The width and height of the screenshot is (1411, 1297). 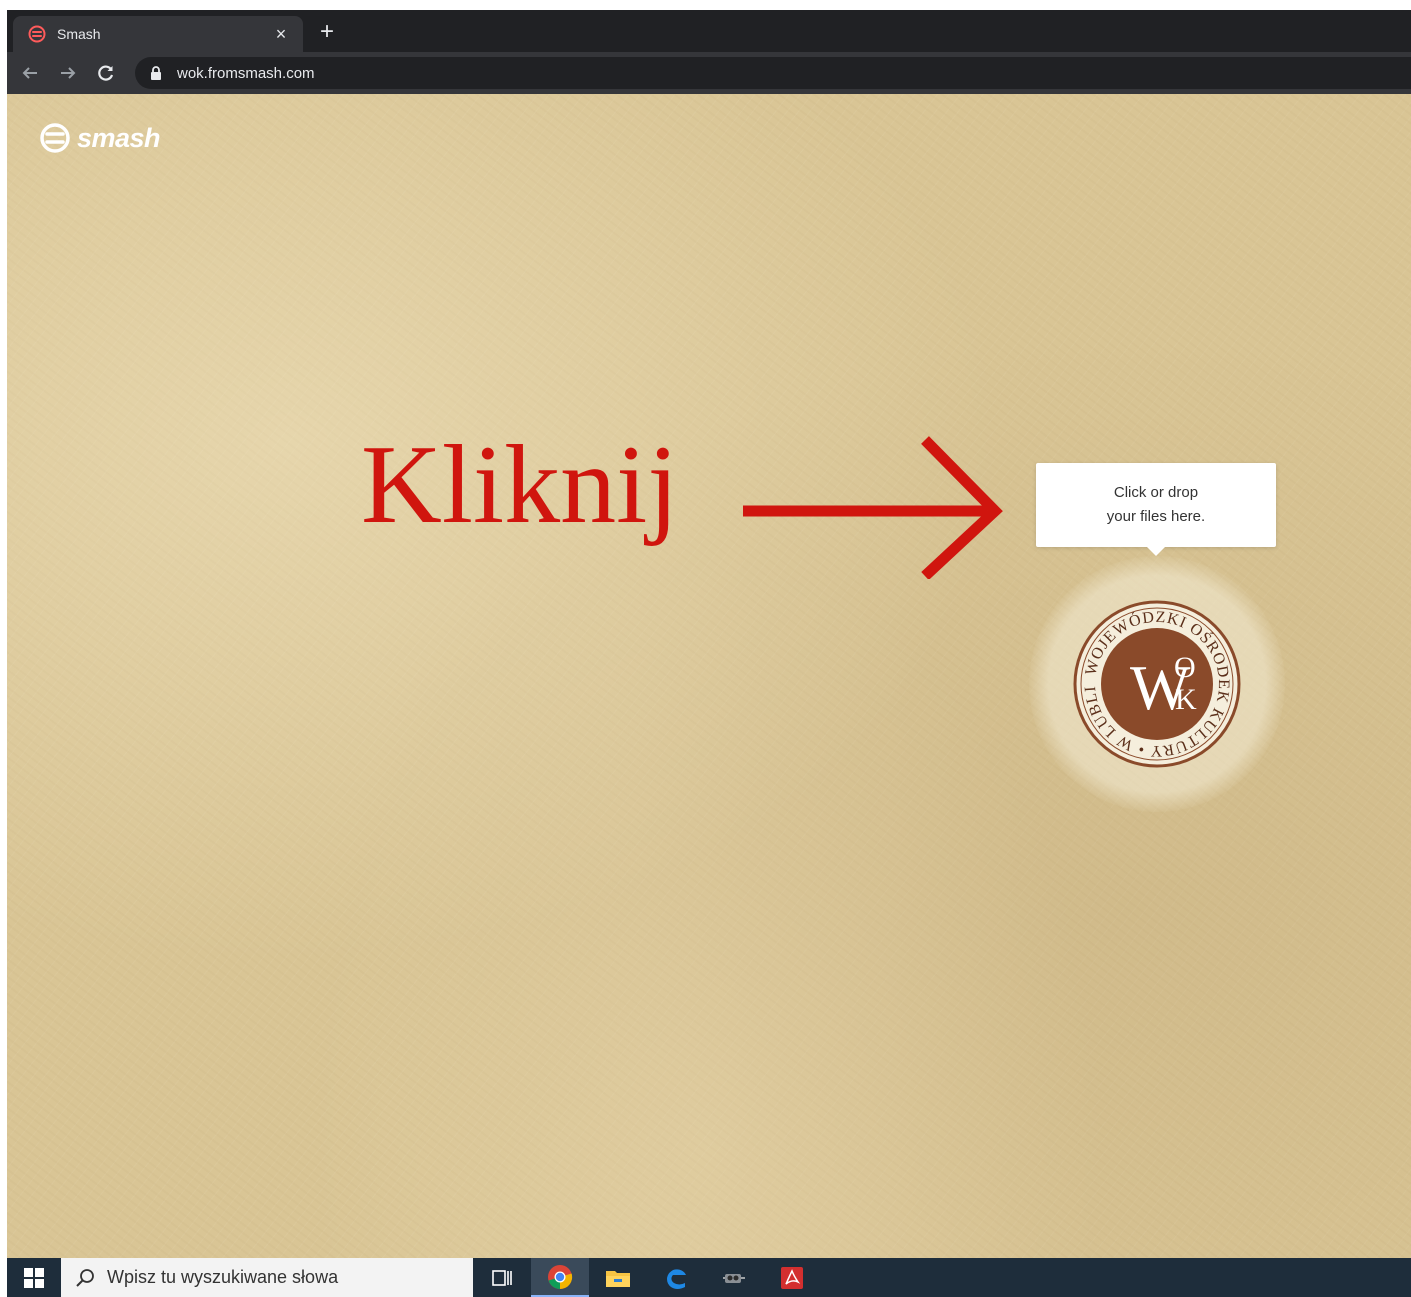 I want to click on file-explorer-button, so click(x=618, y=1277).